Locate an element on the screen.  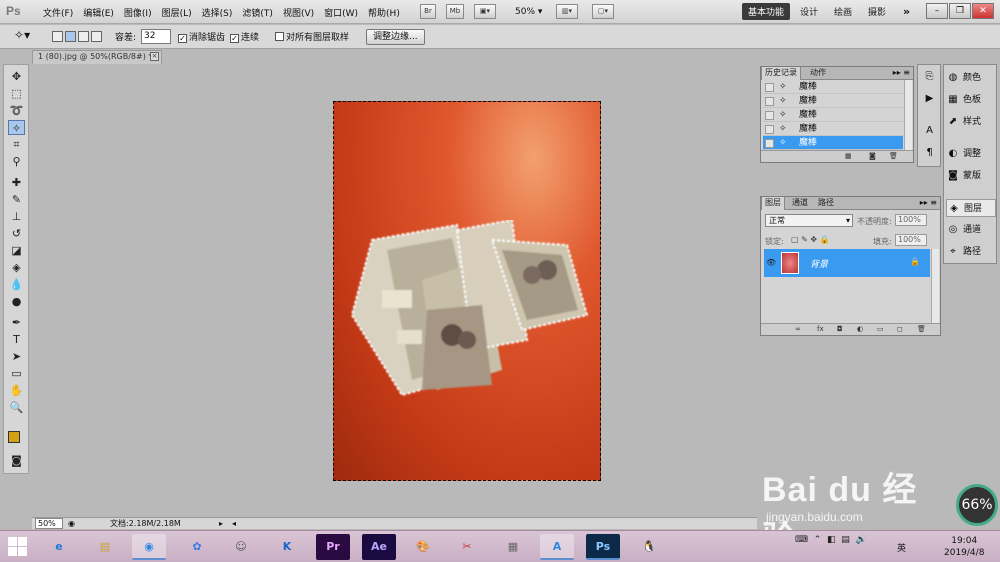
zoom-level-dropdown: 50% ▾ is located at coordinates (528, 12).